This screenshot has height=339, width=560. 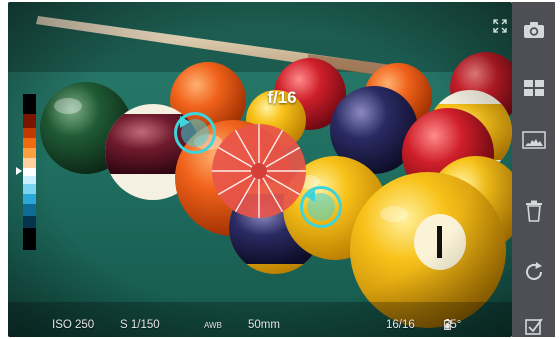 I want to click on focus-target-left, so click(x=195, y=133).